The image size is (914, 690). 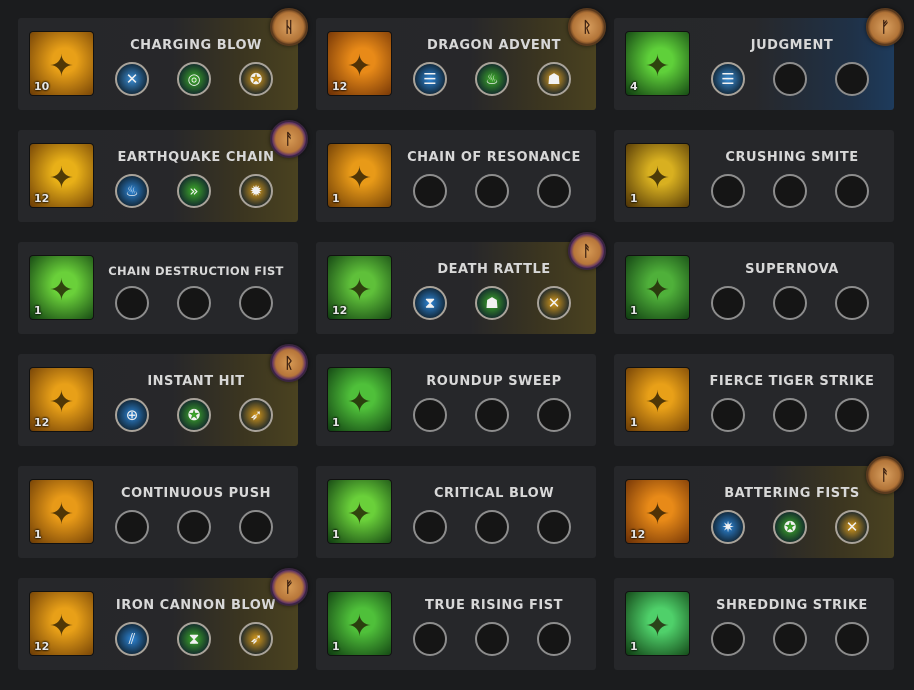 I want to click on monk-aura-icon: ✦ 1, so click(x=657, y=287).